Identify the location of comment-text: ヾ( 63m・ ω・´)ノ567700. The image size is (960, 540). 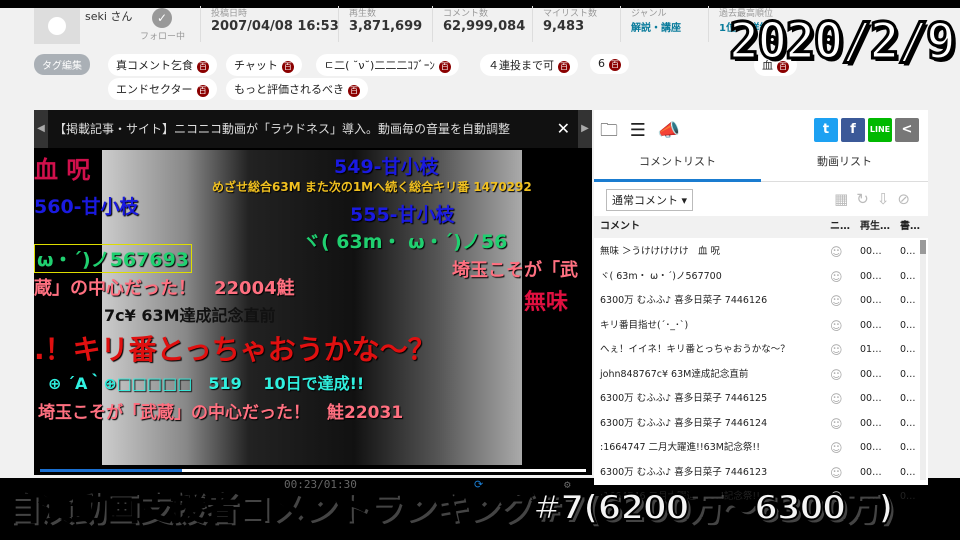
(661, 276).